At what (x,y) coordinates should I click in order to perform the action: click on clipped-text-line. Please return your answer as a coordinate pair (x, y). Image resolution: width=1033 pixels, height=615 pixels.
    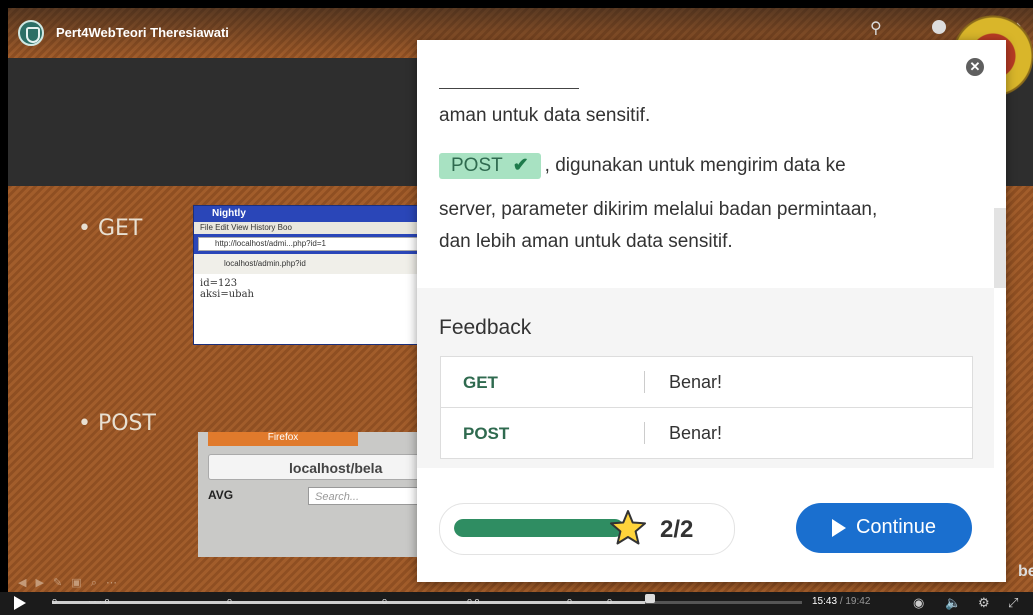
    Looking at the image, I should click on (689, 91).